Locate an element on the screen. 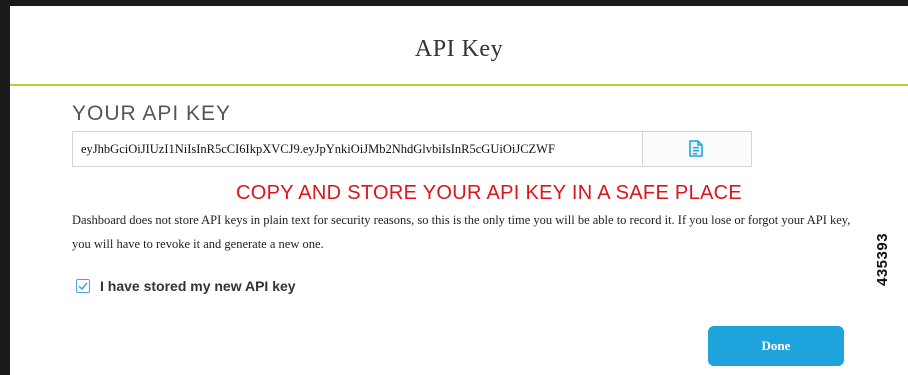 The image size is (908, 375). api-key-heading: YOUR API KEY is located at coordinates (152, 113).